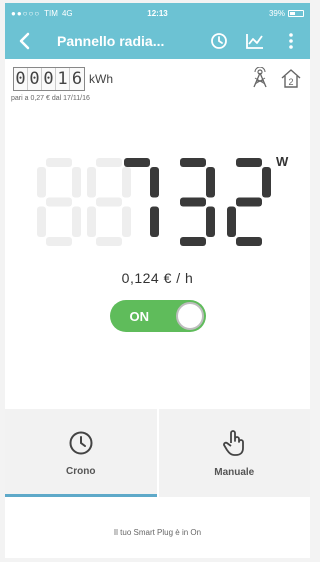  I want to click on counter-digit: 1, so click(63, 79).